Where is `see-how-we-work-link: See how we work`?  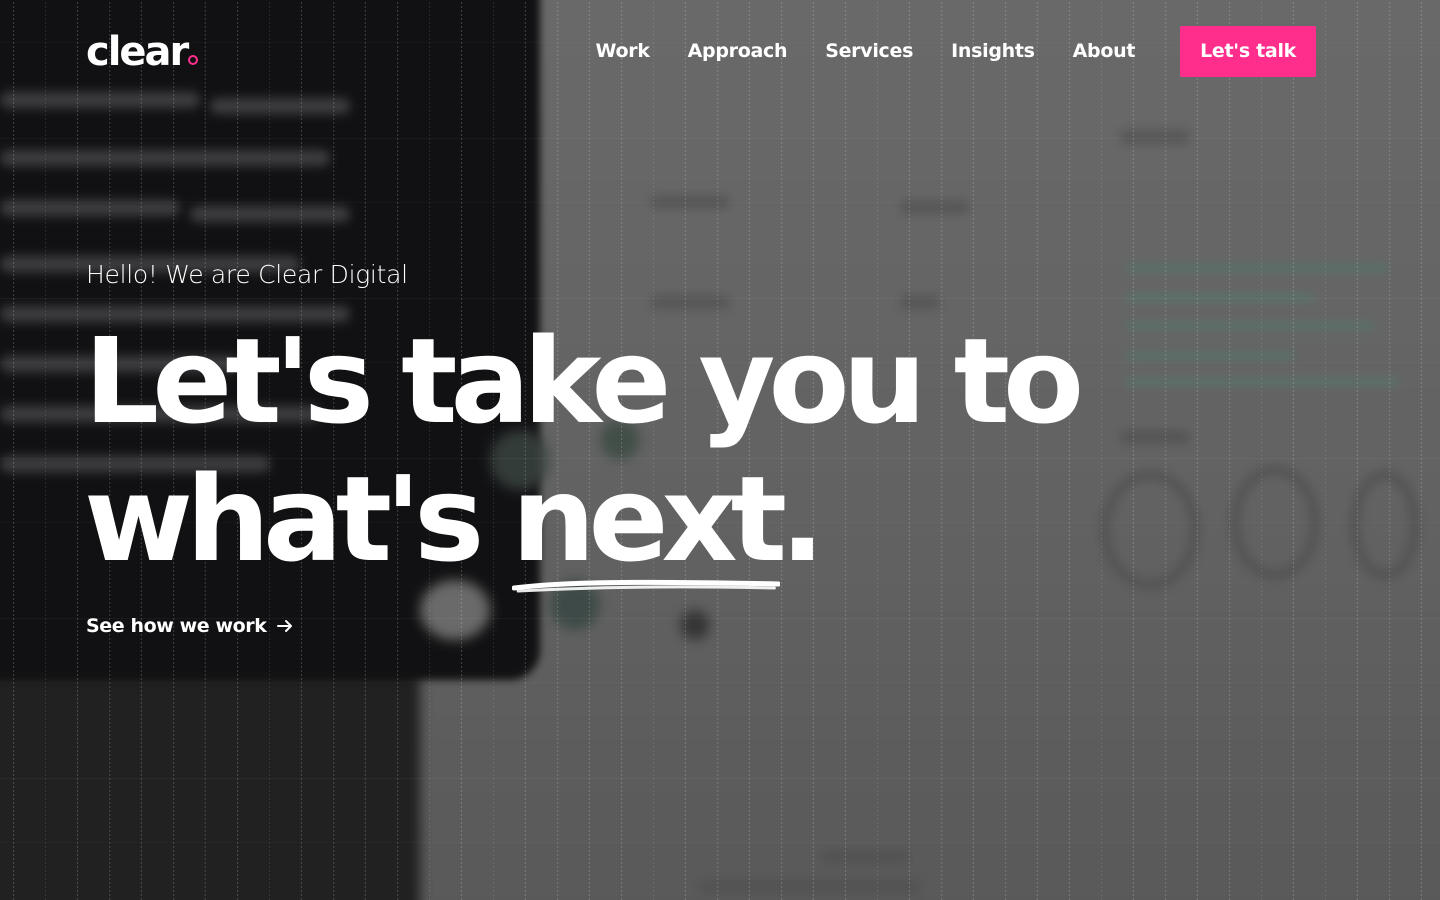
see-how-we-work-link: See how we work is located at coordinates (190, 626).